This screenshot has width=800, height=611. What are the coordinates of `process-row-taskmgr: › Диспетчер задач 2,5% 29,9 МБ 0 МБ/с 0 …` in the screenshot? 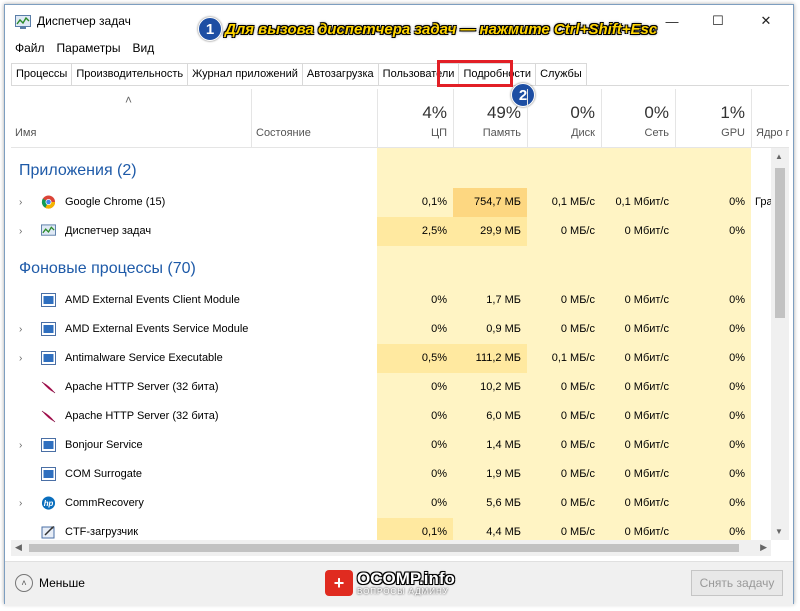 It's located at (391, 231).